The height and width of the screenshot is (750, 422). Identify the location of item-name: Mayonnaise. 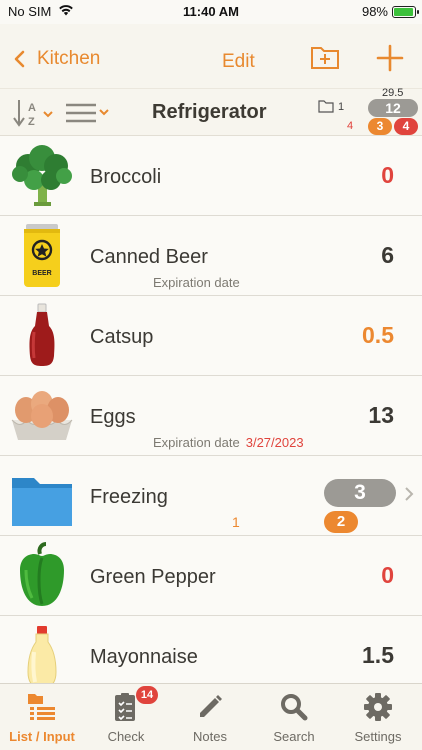
(144, 657).